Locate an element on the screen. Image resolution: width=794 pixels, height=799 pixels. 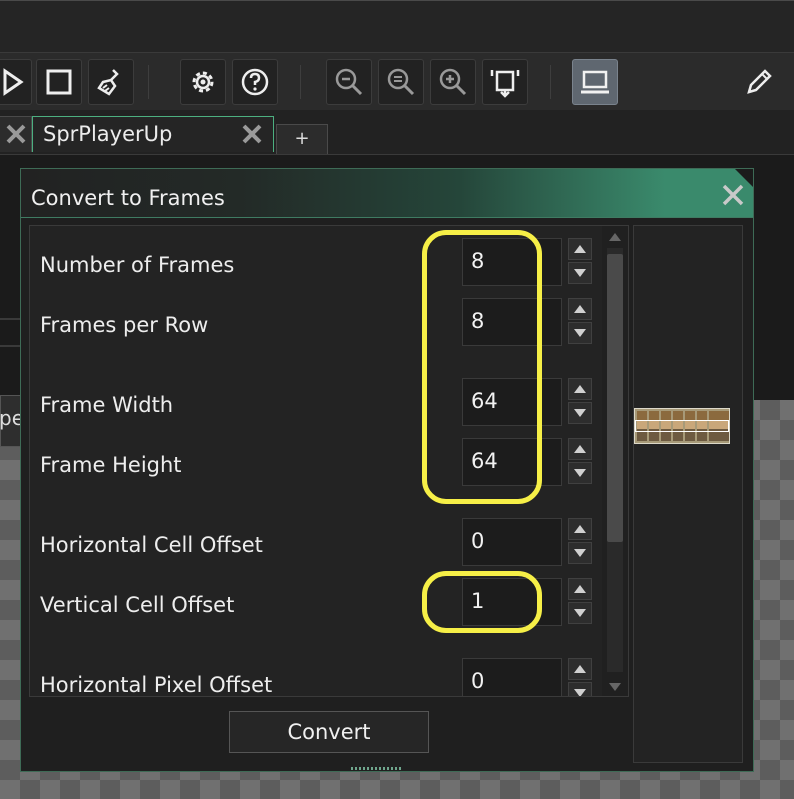
gear-icon is located at coordinates (203, 82).